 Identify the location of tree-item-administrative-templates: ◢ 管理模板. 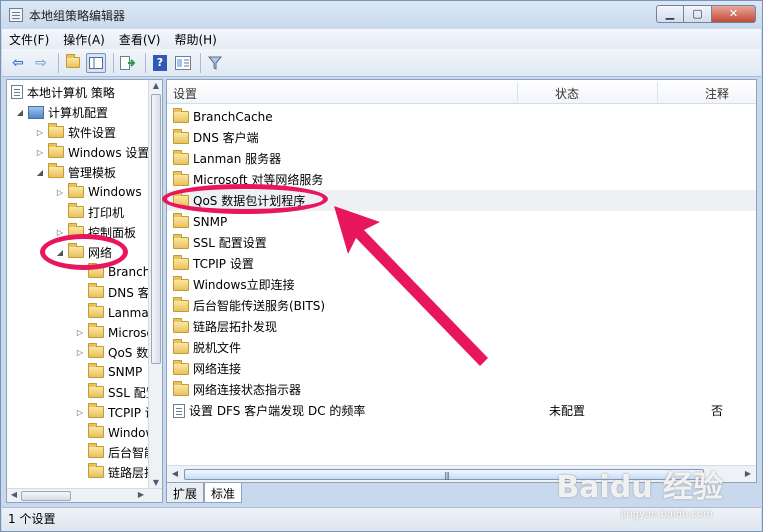
(75, 172).